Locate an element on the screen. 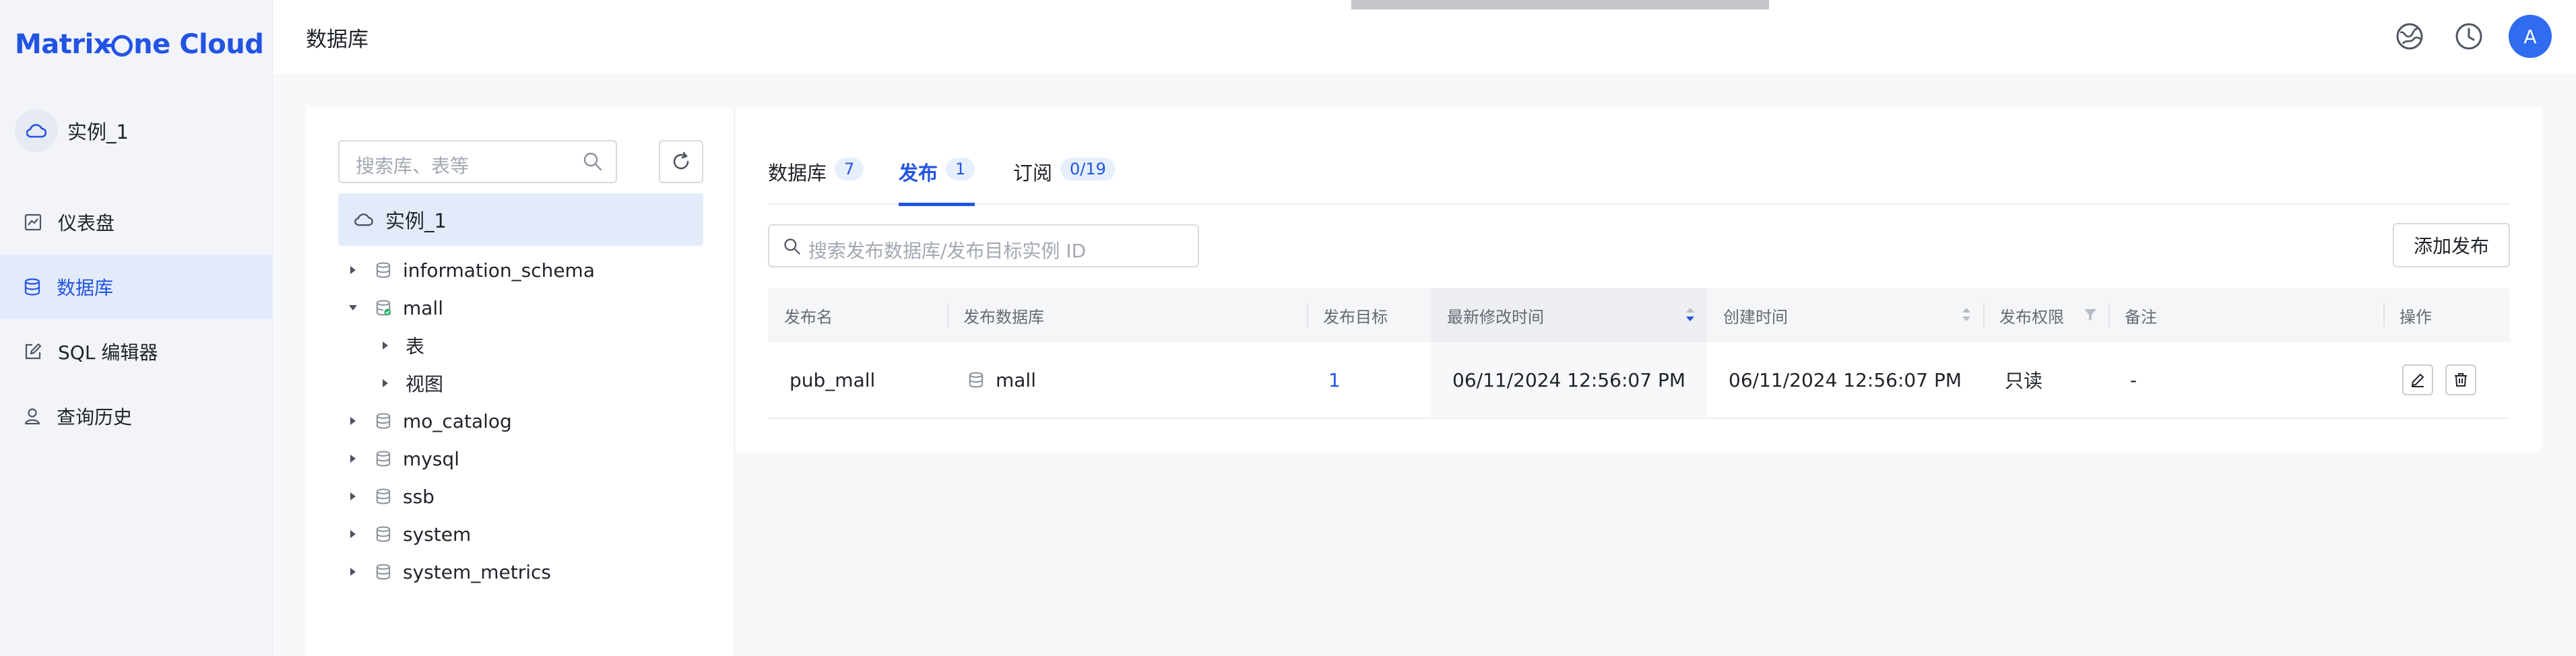 The image size is (2576, 656). user-avatar: A is located at coordinates (2530, 36).